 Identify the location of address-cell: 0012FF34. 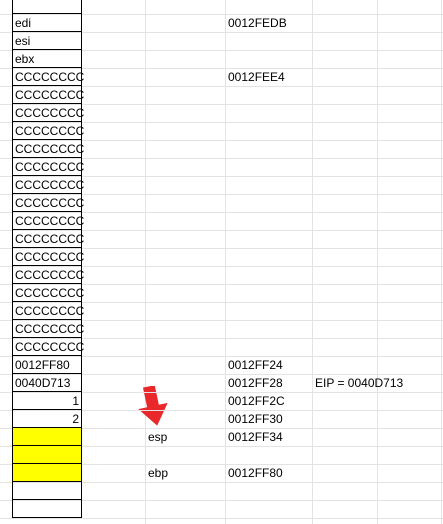
(255, 437).